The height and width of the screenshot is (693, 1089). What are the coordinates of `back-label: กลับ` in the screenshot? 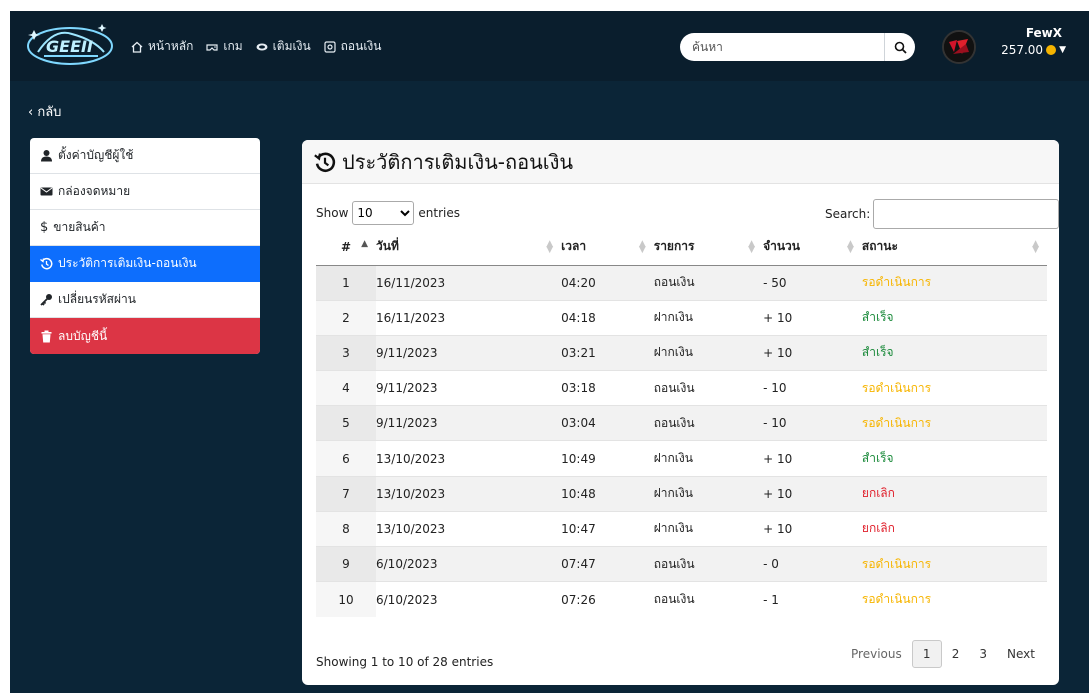 It's located at (49, 112).